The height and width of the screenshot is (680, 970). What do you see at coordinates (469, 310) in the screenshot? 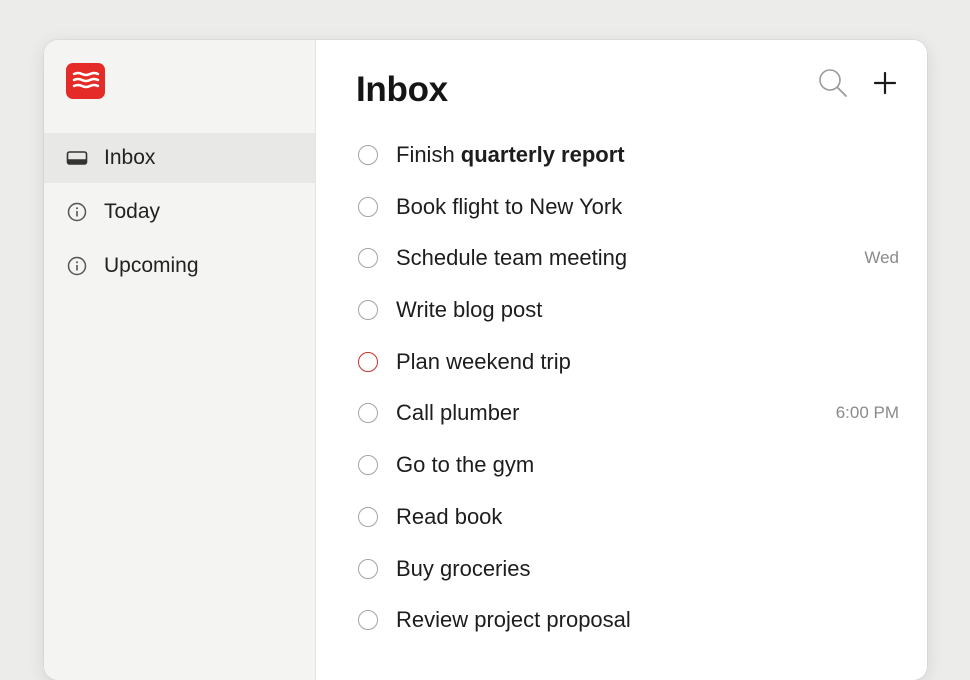
I see `task-title: Write blog post` at bounding box center [469, 310].